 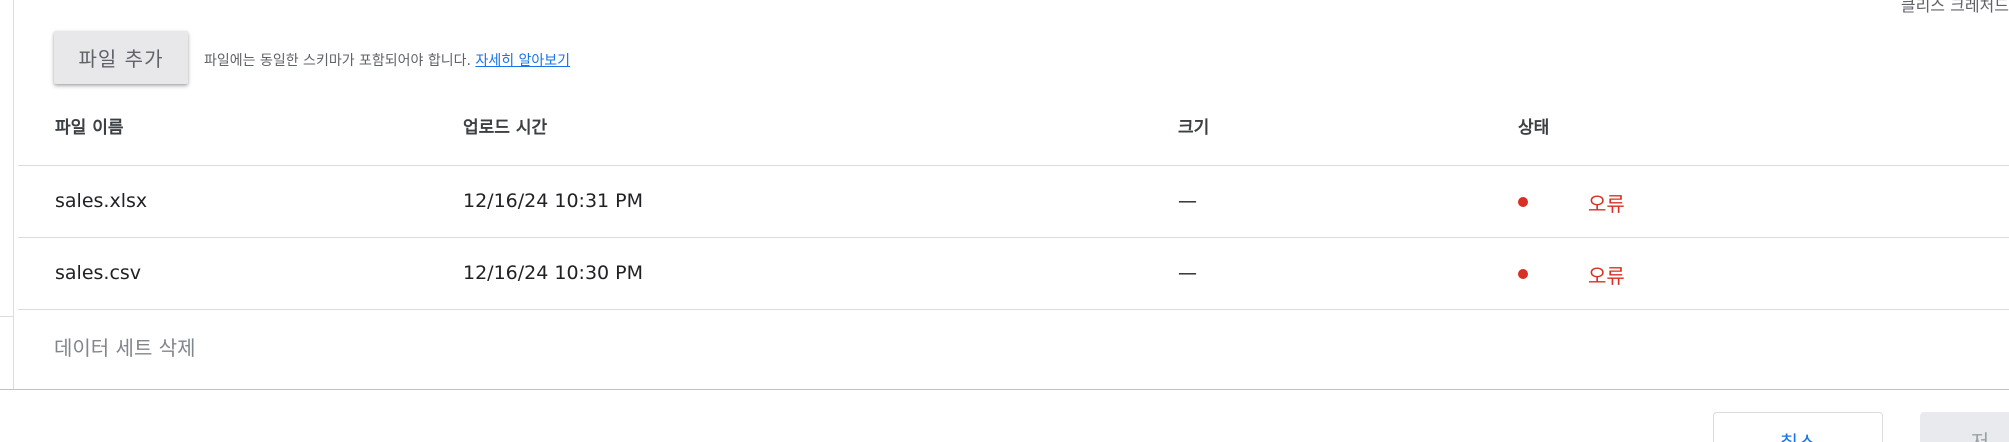 I want to click on schema-hint: 파일에는 동일한 스키마가 포함되어야 합니다. 자세히 알아보기, so click(x=387, y=60).